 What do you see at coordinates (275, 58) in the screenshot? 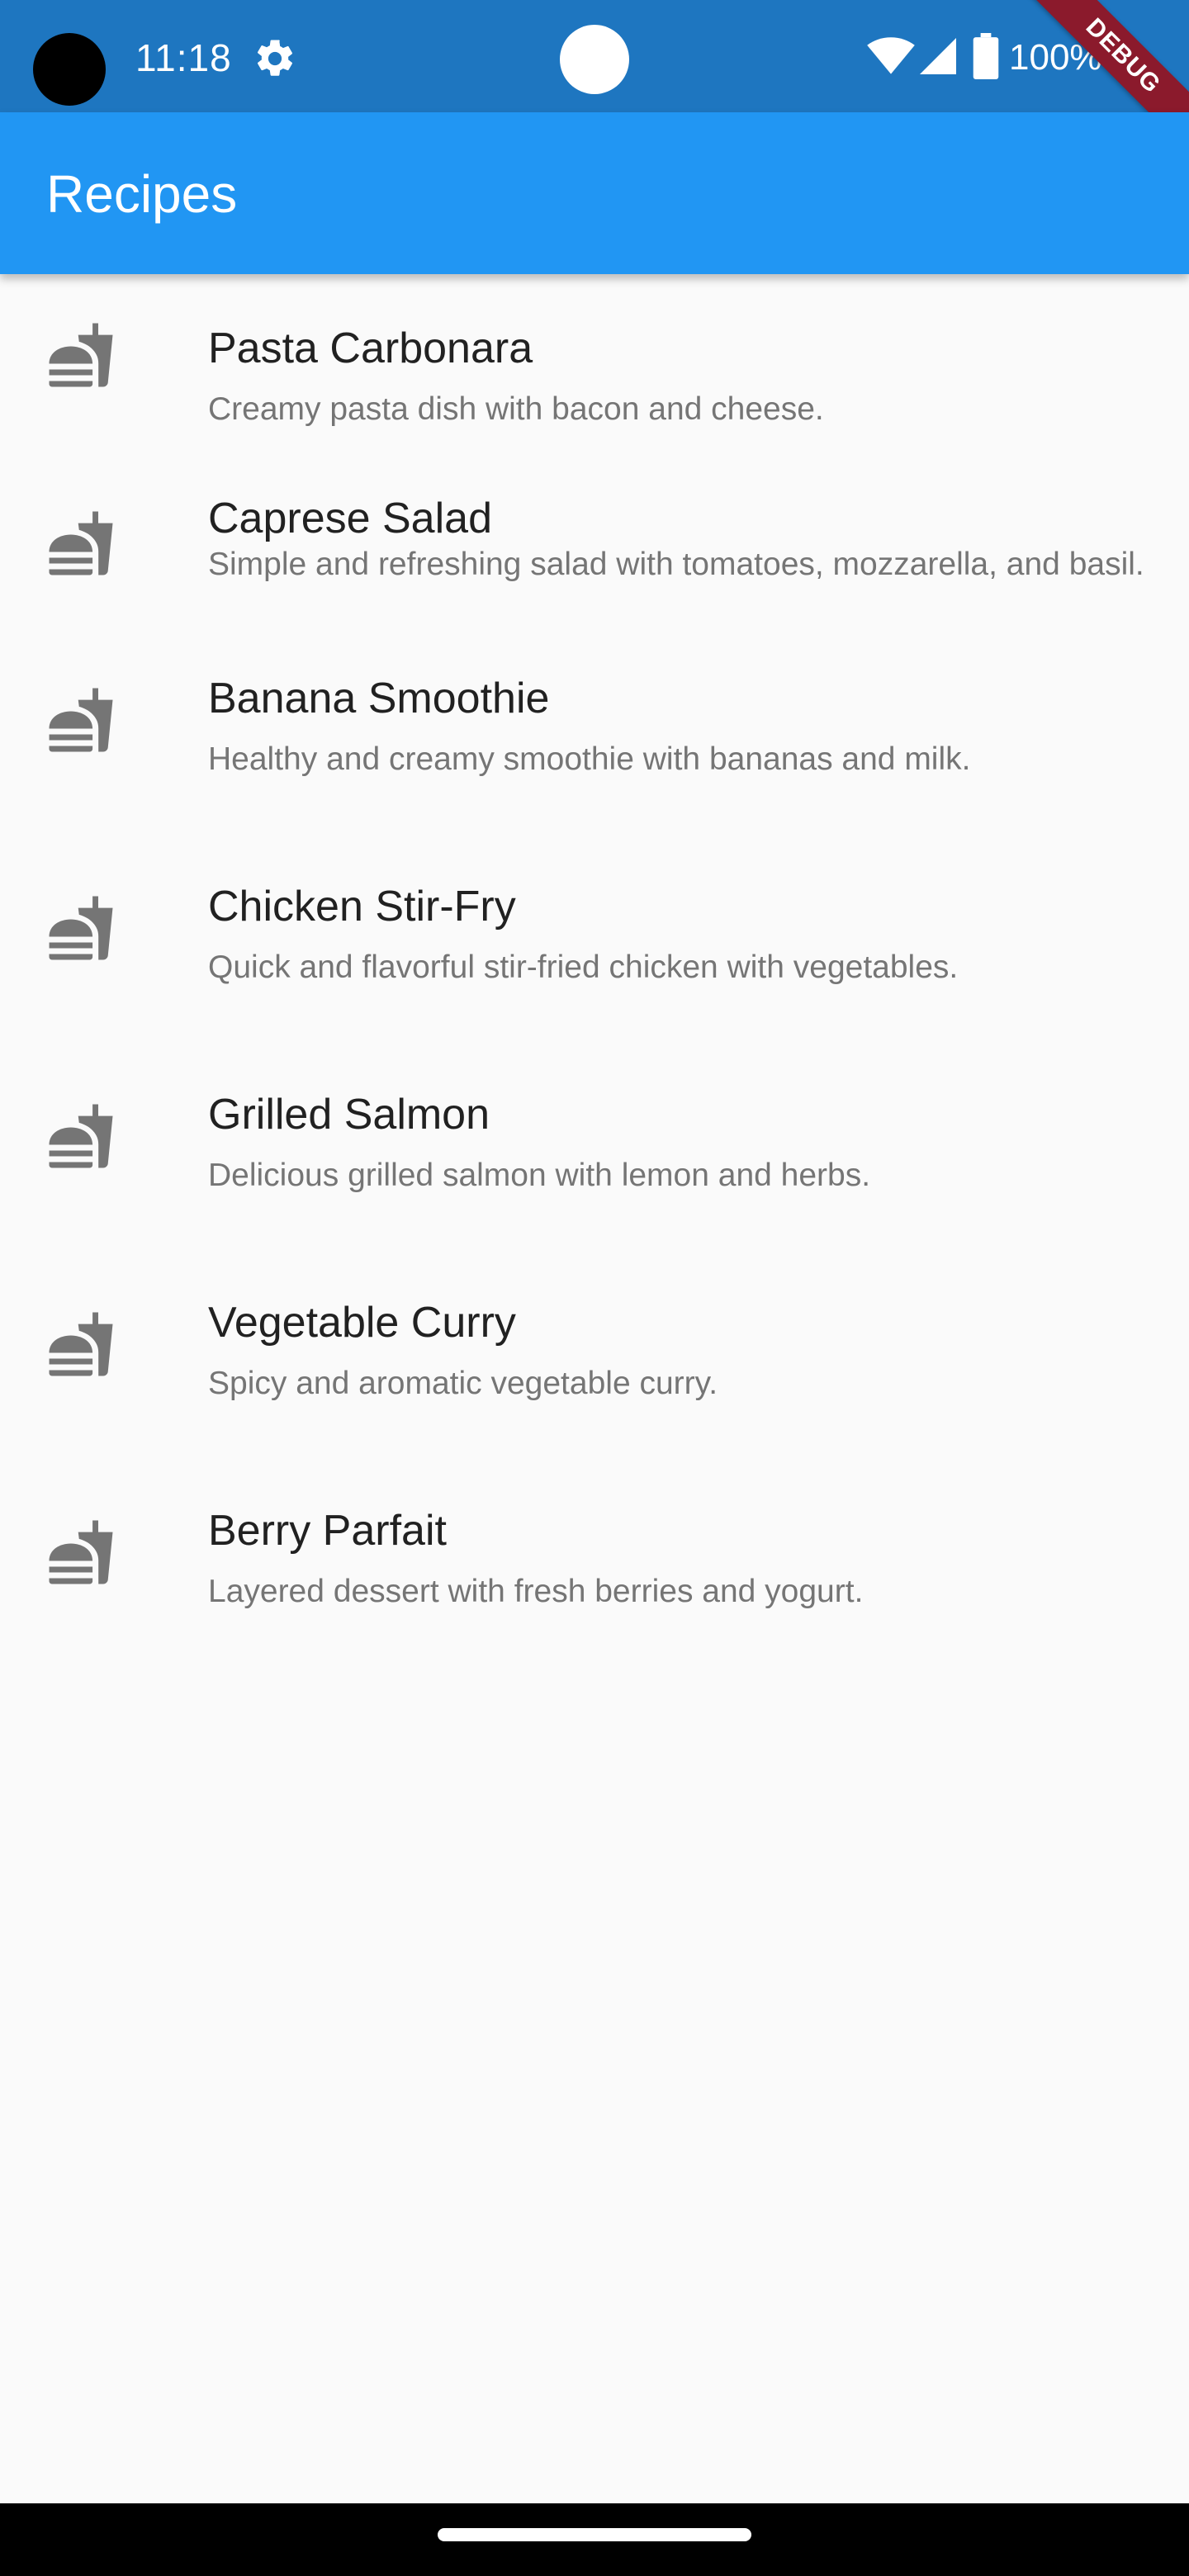
I see `gear-icon` at bounding box center [275, 58].